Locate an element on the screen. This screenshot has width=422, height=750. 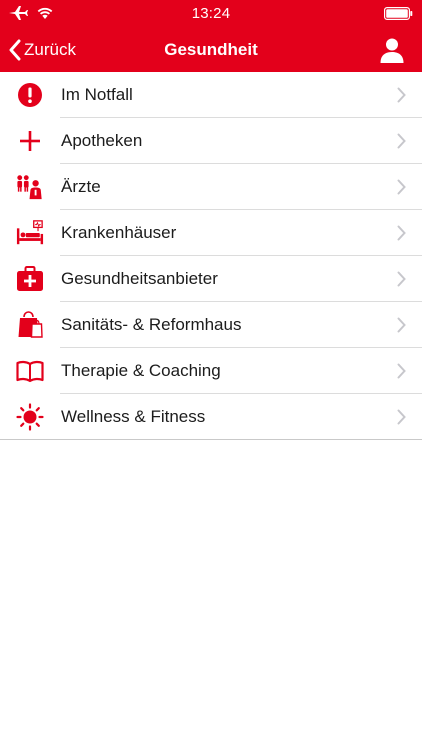
shopping-bag-icon is located at coordinates (30, 325).